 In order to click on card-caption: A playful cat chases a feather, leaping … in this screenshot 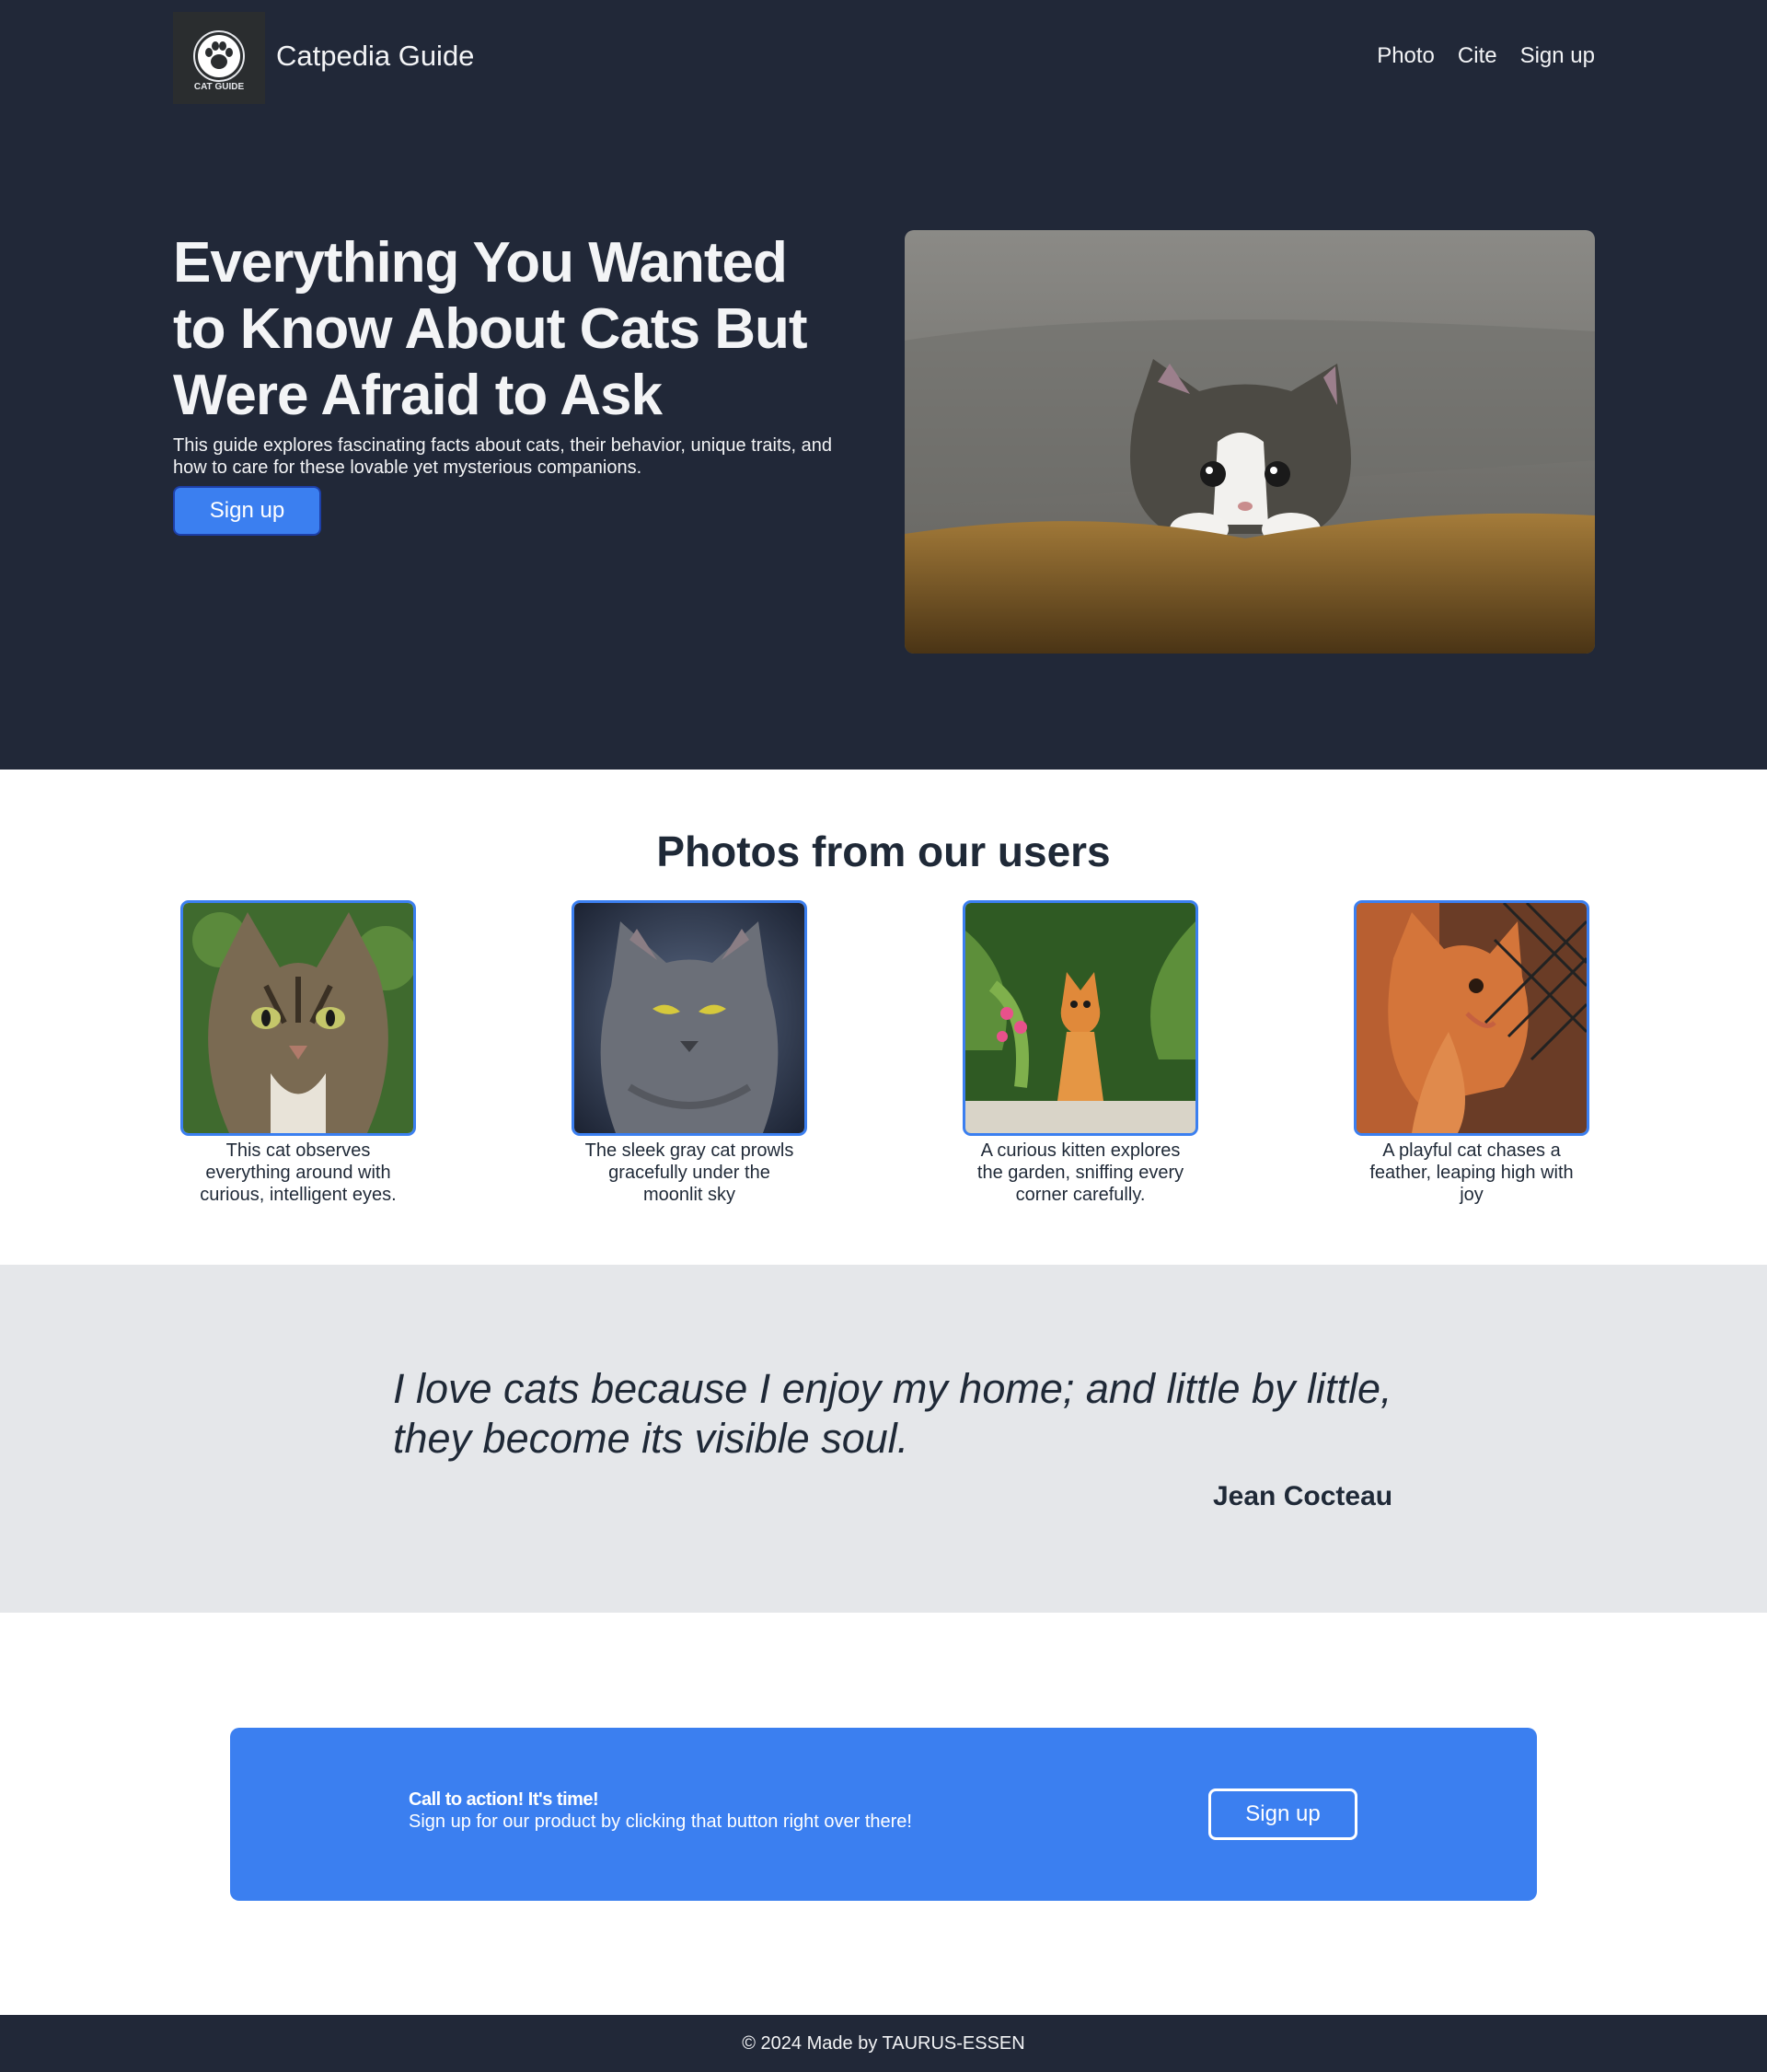, I will do `click(1471, 1172)`.